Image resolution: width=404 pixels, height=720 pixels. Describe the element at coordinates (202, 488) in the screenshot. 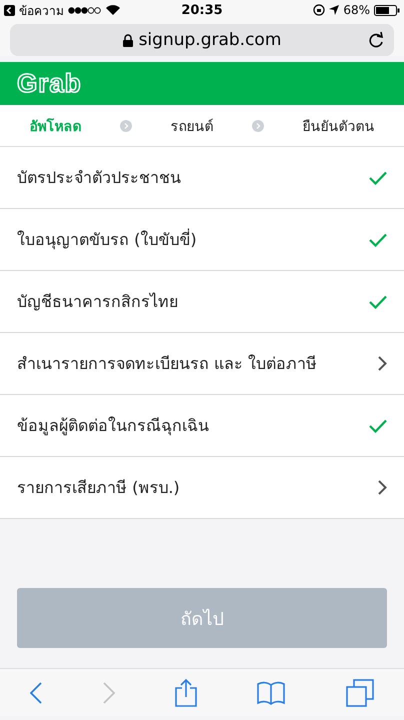

I see `document-row: รายการเสียภาษี (พรบ.)` at that location.